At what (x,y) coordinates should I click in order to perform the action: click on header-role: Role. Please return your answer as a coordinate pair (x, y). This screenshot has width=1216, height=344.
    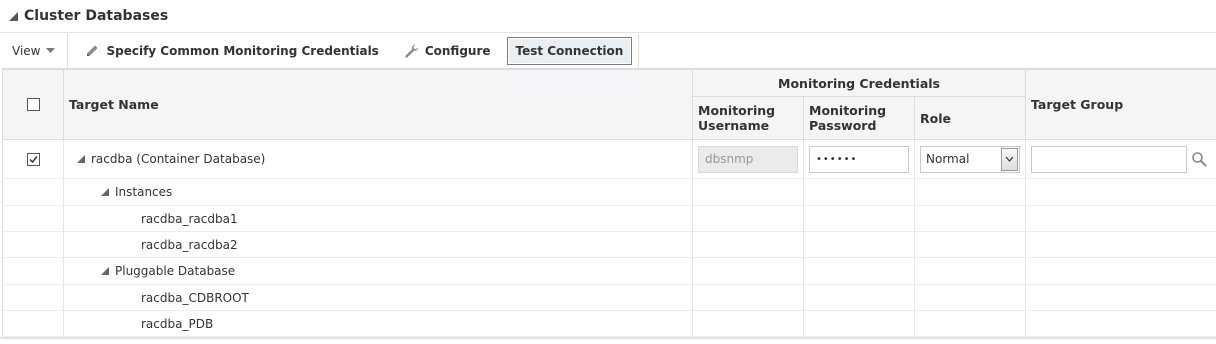
    Looking at the image, I should click on (970, 118).